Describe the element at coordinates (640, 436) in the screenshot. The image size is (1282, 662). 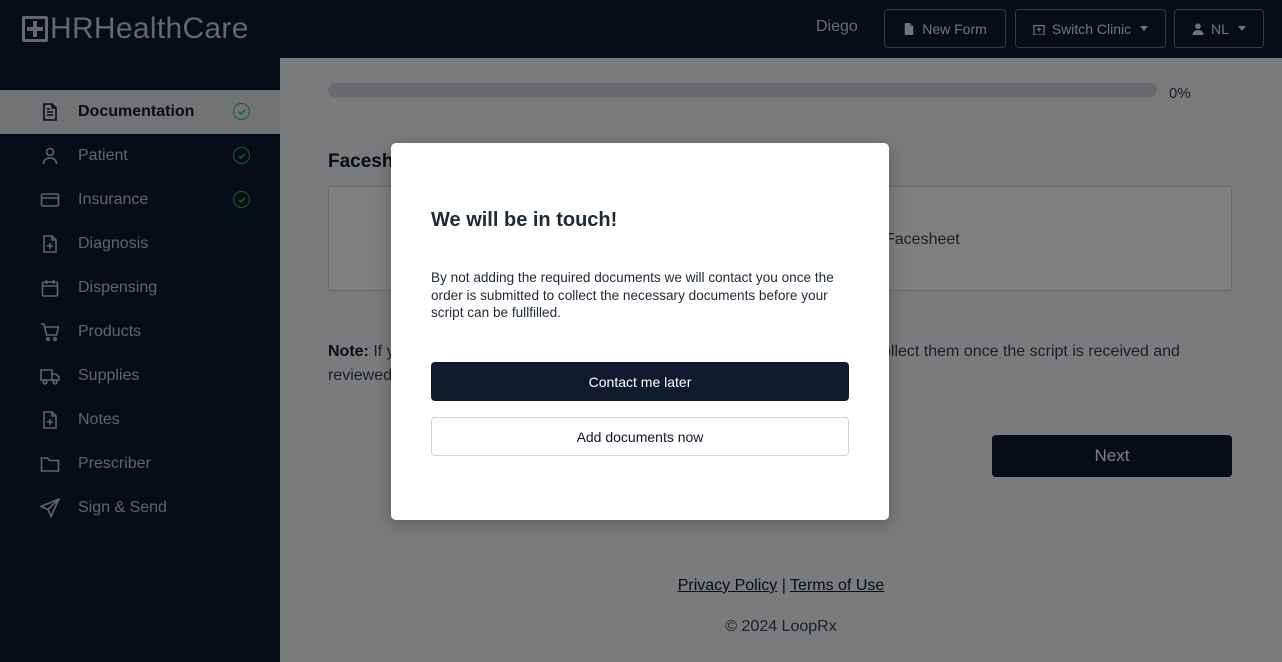
I see `add-documents-now-button: Add documents now` at that location.